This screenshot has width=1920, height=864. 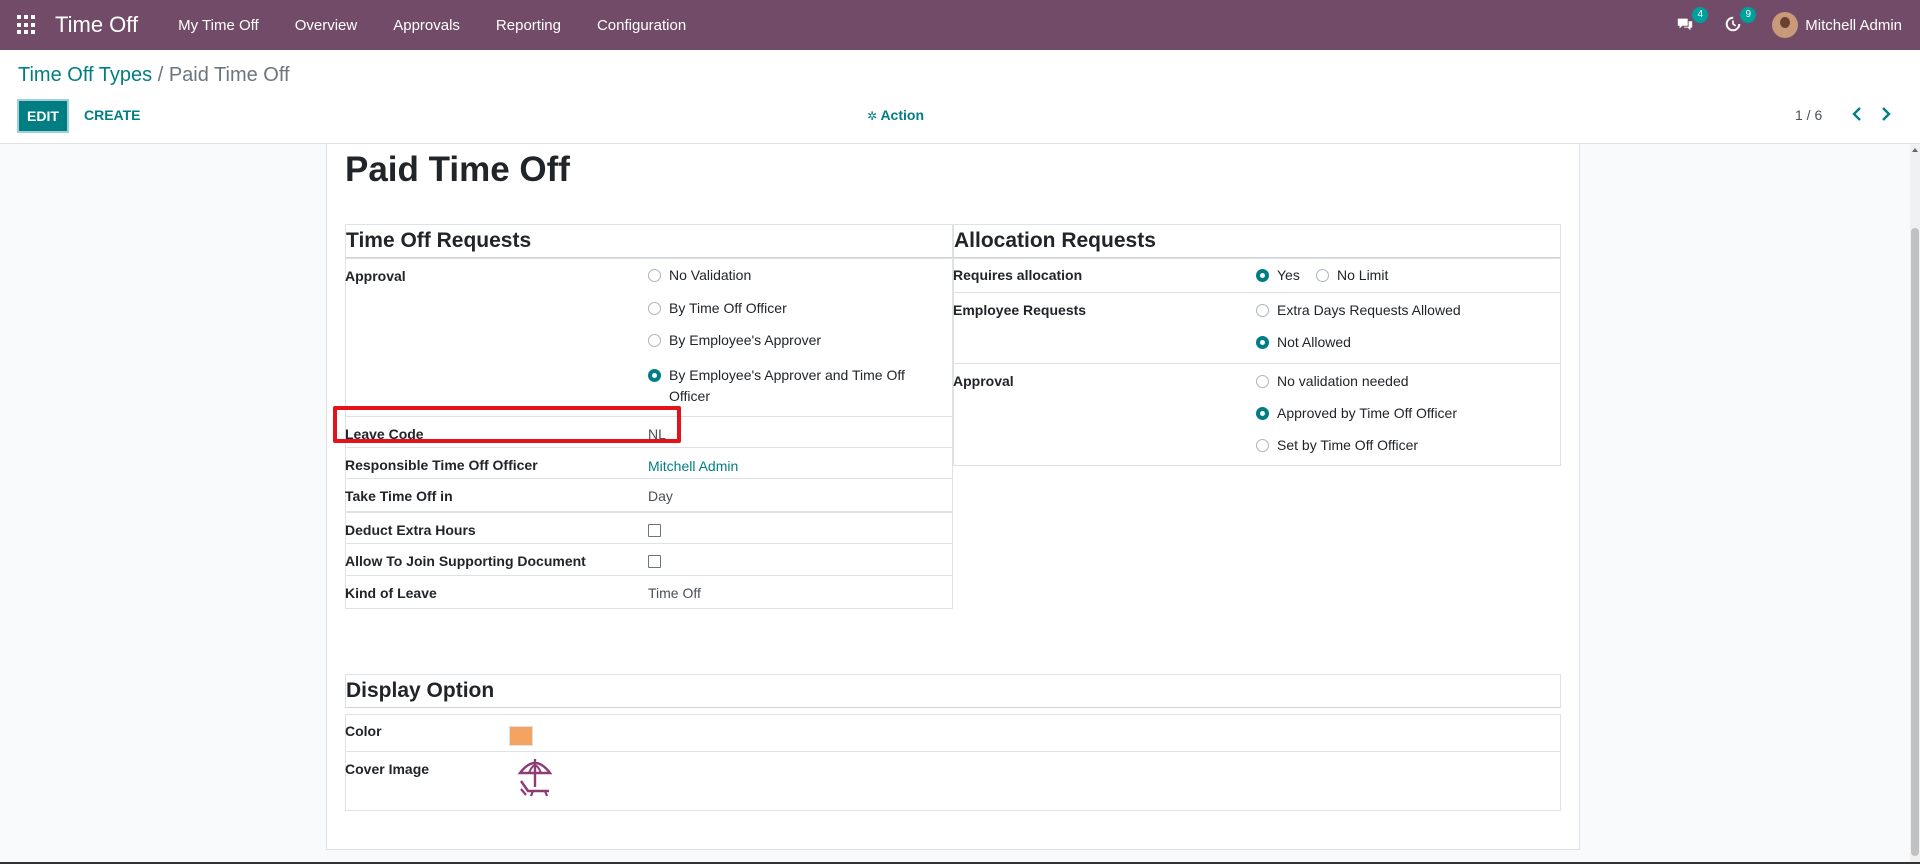 What do you see at coordinates (43, 116) in the screenshot?
I see `edit-button: EDIT` at bounding box center [43, 116].